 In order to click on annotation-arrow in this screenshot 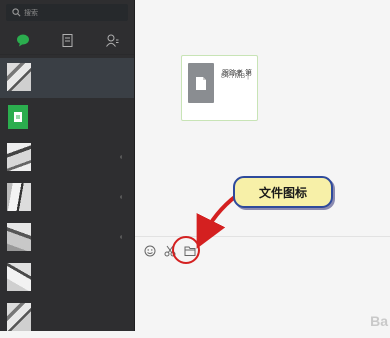, I will do `click(217, 221)`.